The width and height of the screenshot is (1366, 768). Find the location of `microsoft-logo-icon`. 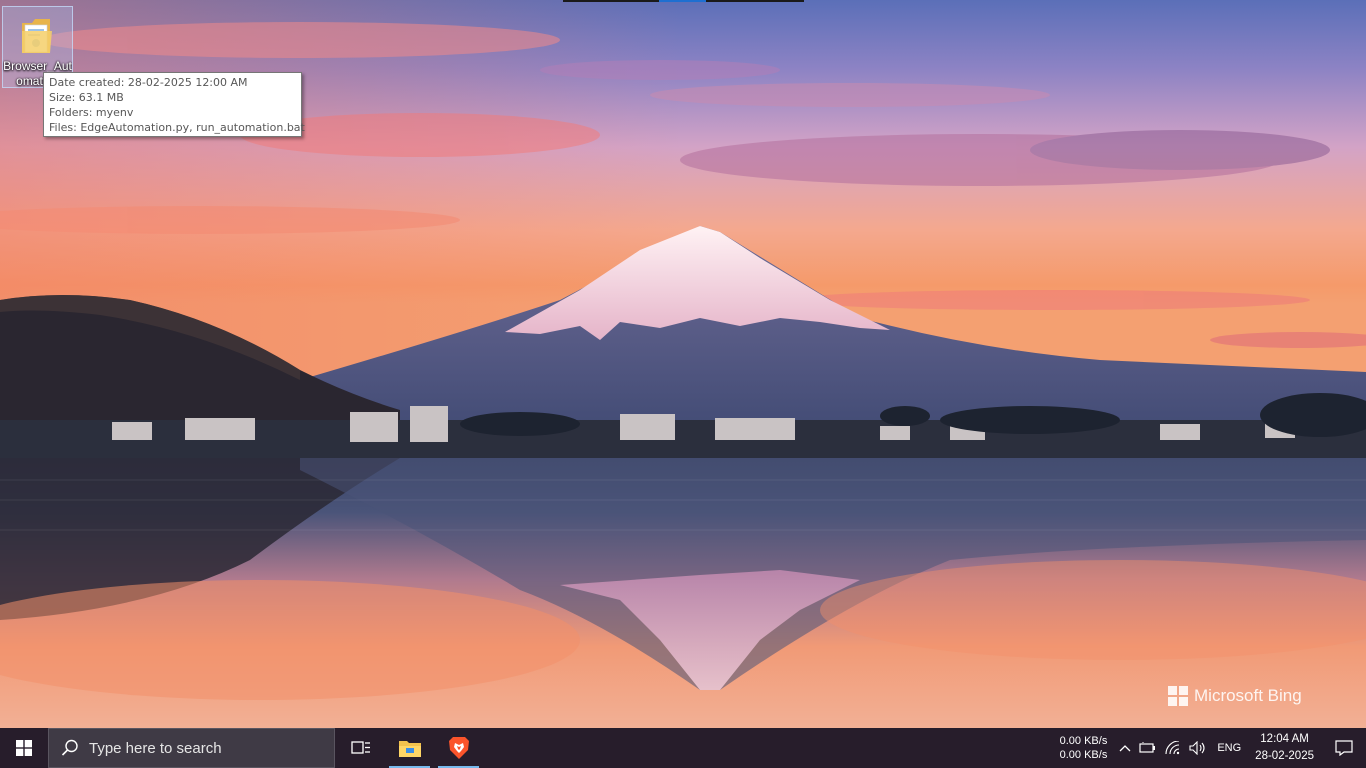

microsoft-logo-icon is located at coordinates (1178, 696).